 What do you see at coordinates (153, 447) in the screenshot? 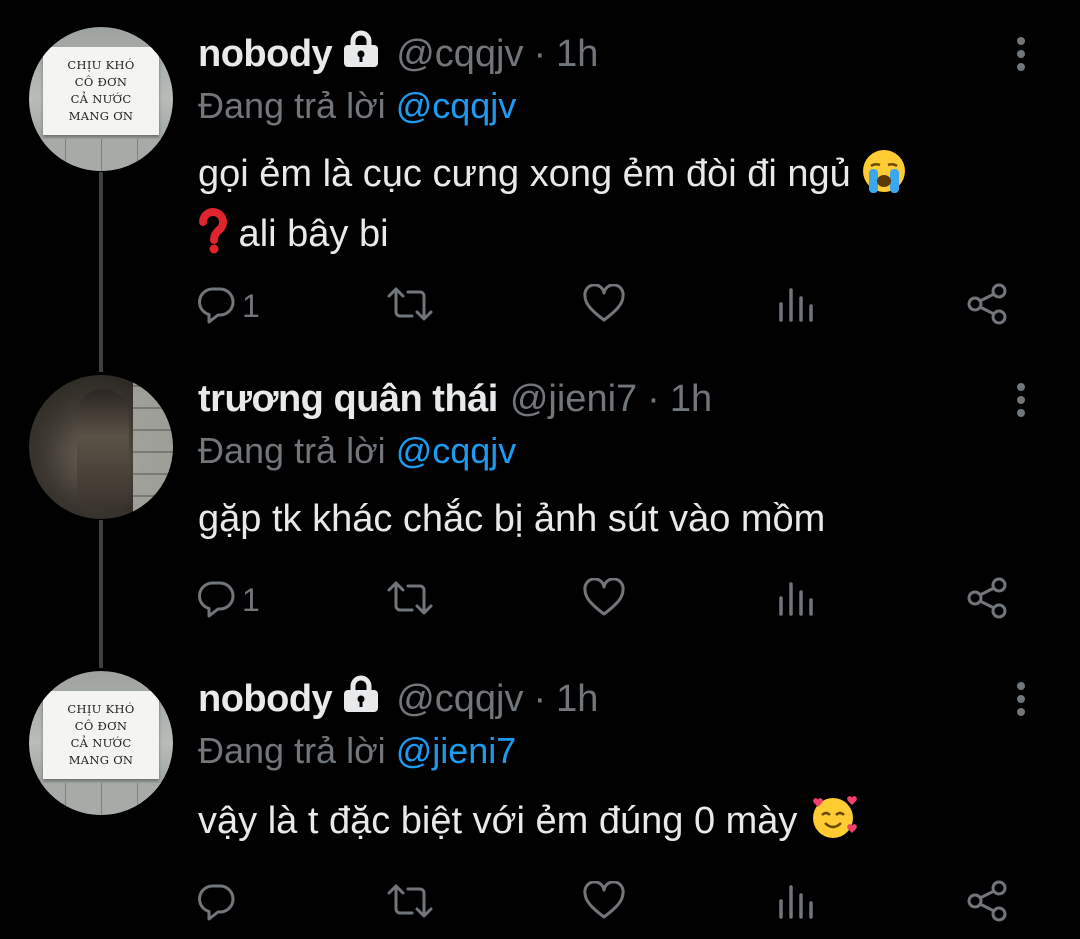
I see `avatar-background` at bounding box center [153, 447].